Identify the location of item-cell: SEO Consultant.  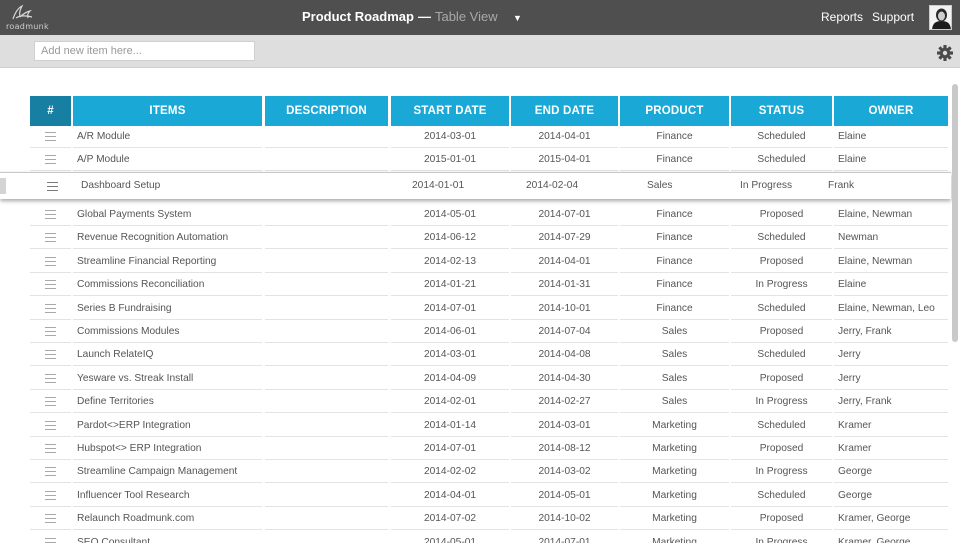
(167, 537).